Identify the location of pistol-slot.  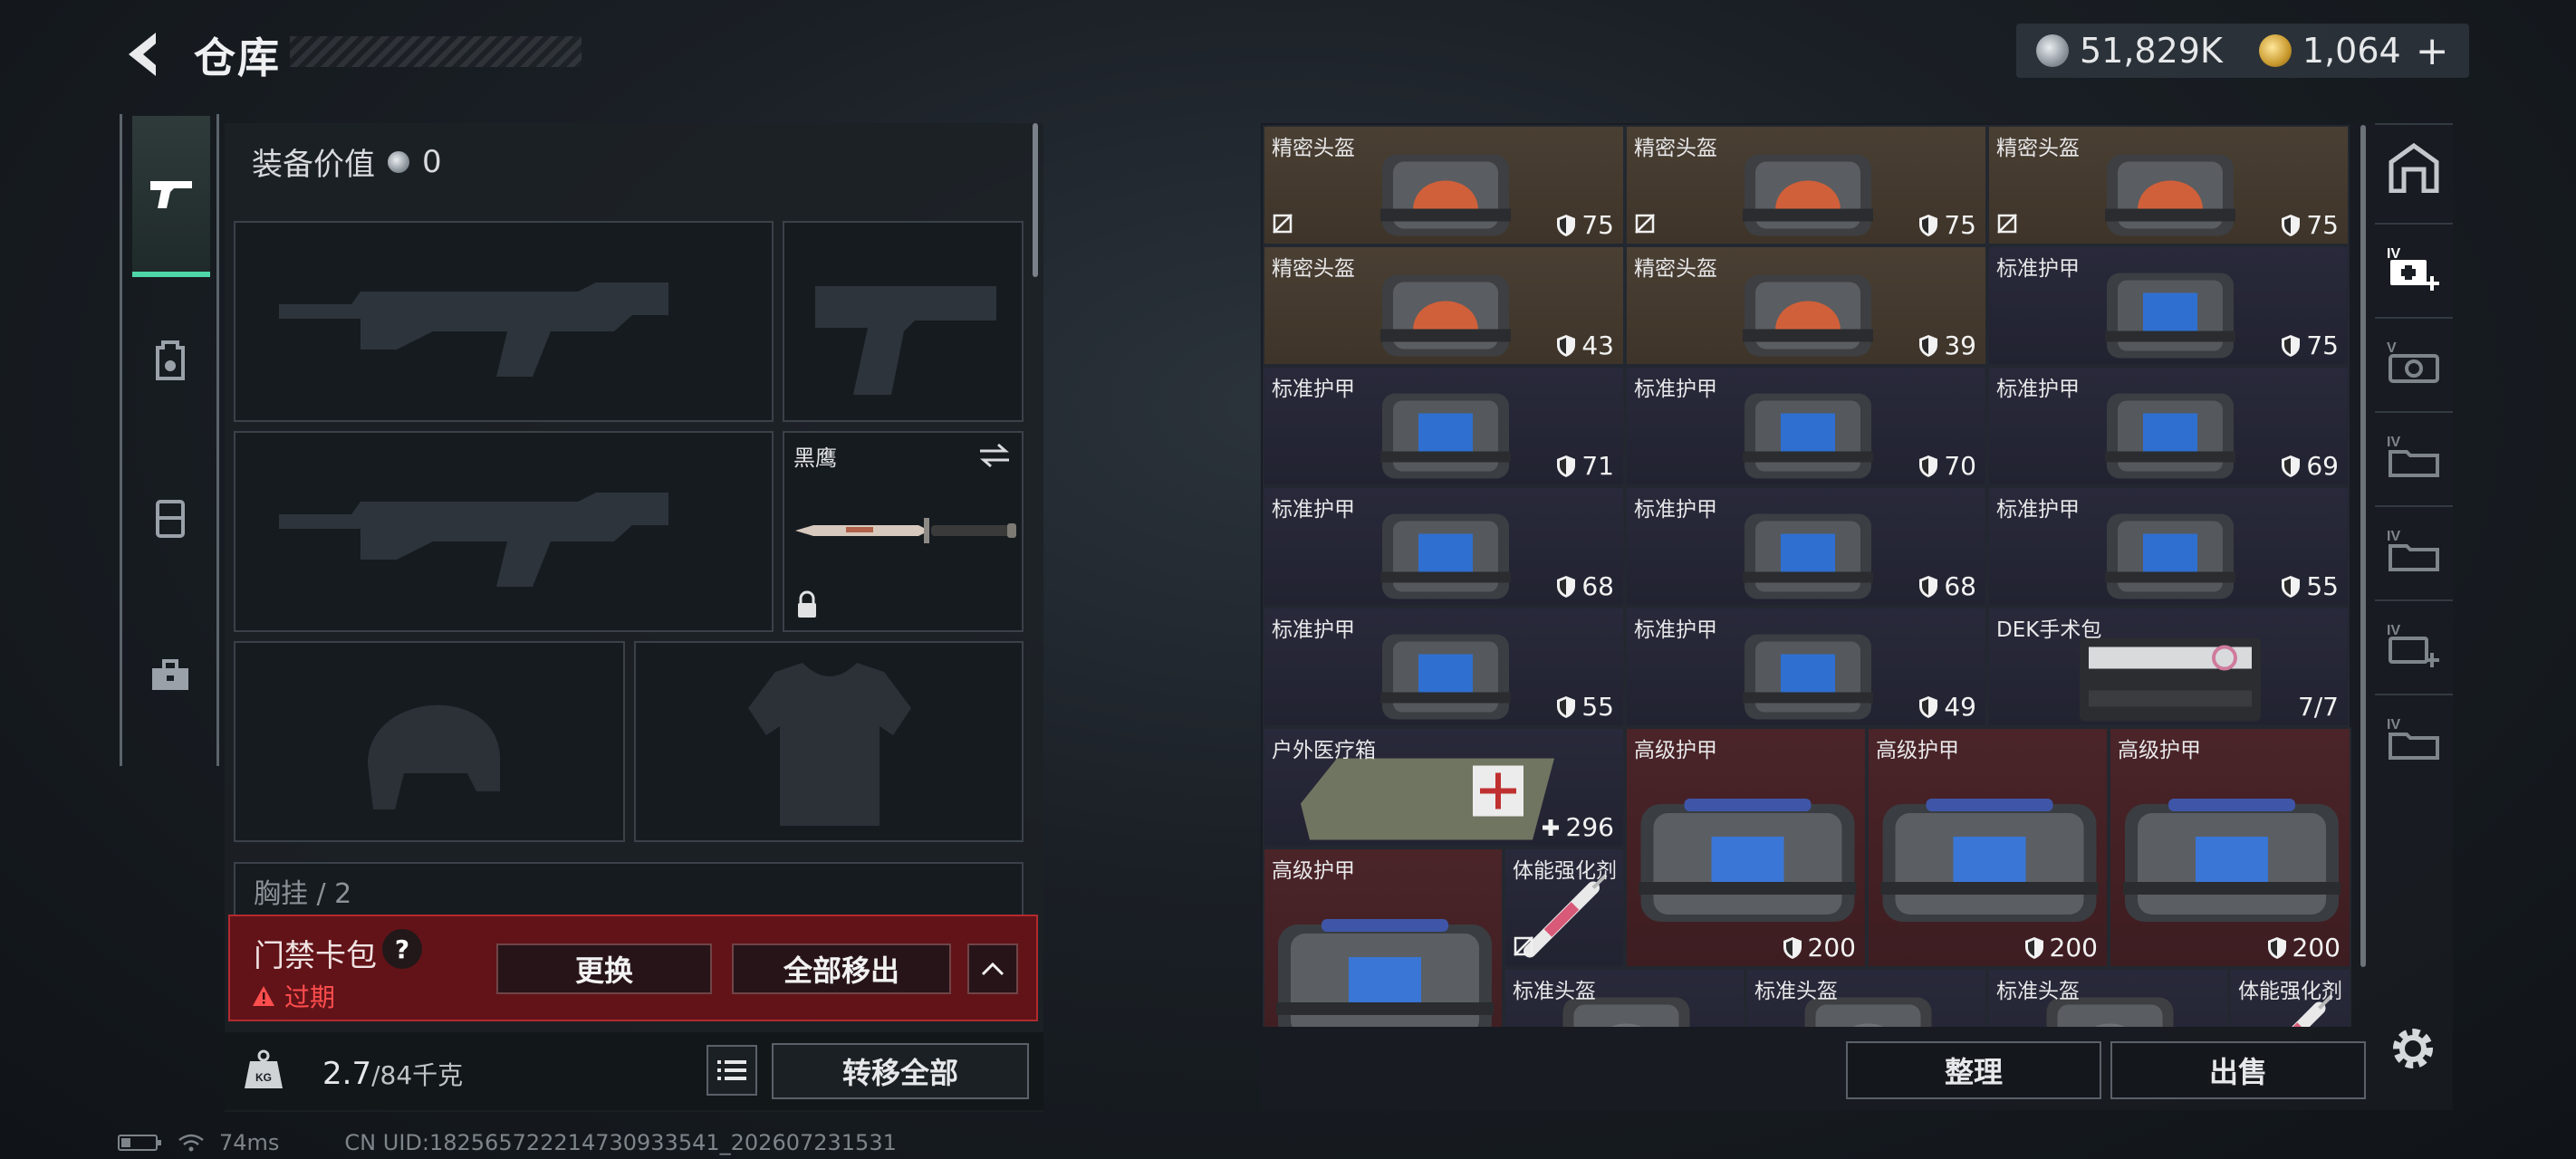
(903, 321).